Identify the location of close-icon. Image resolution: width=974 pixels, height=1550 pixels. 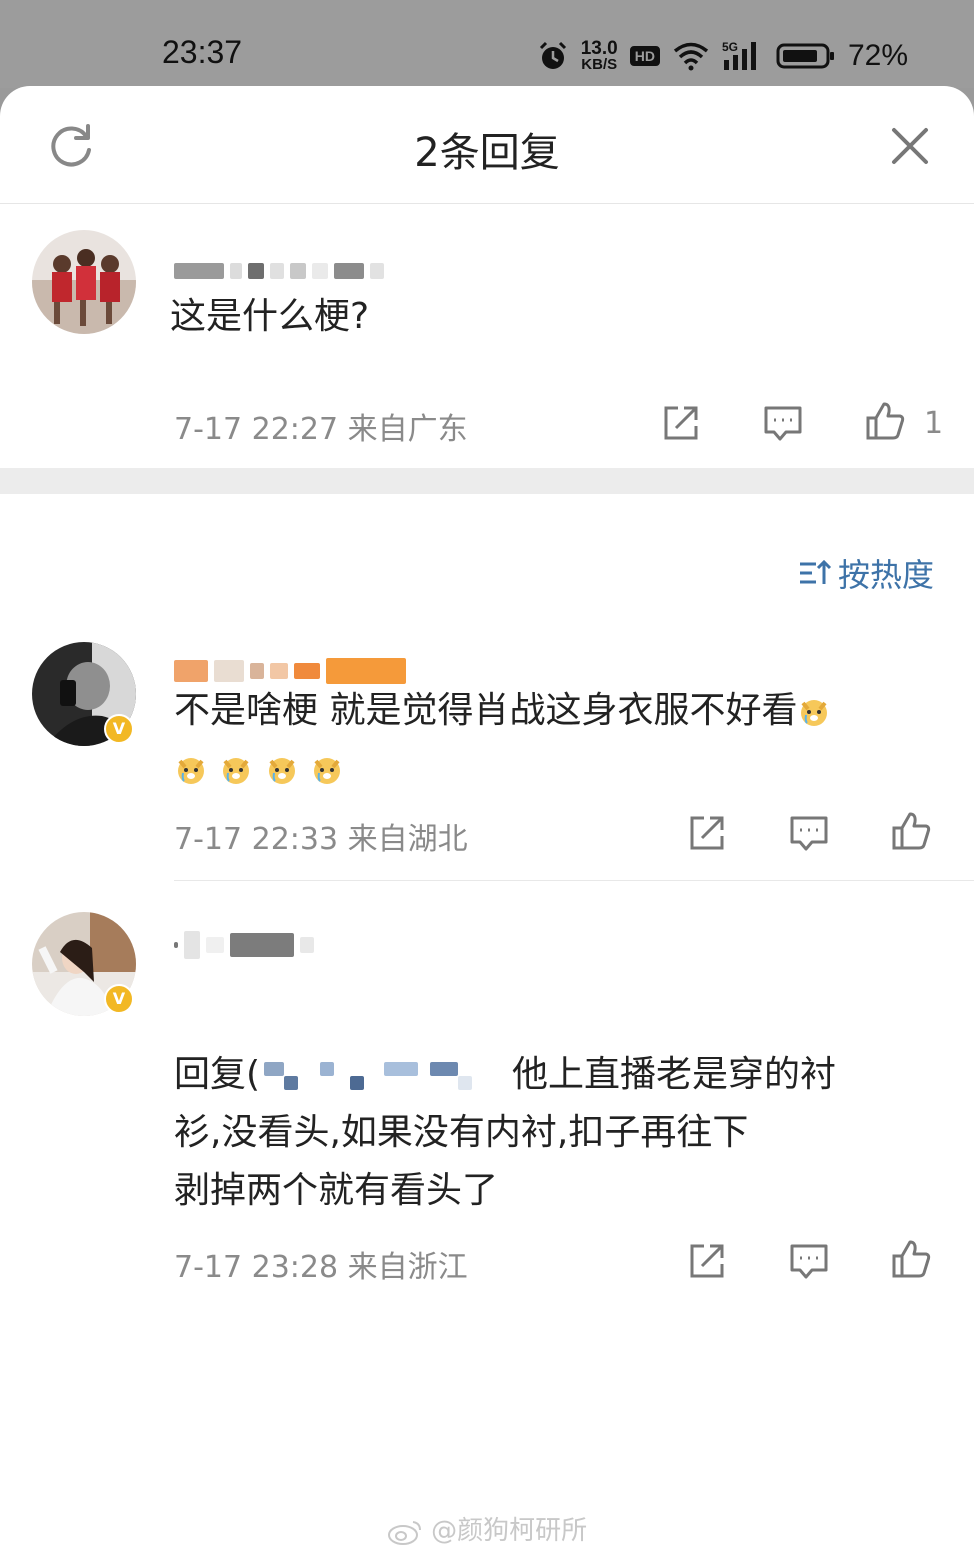
(910, 146).